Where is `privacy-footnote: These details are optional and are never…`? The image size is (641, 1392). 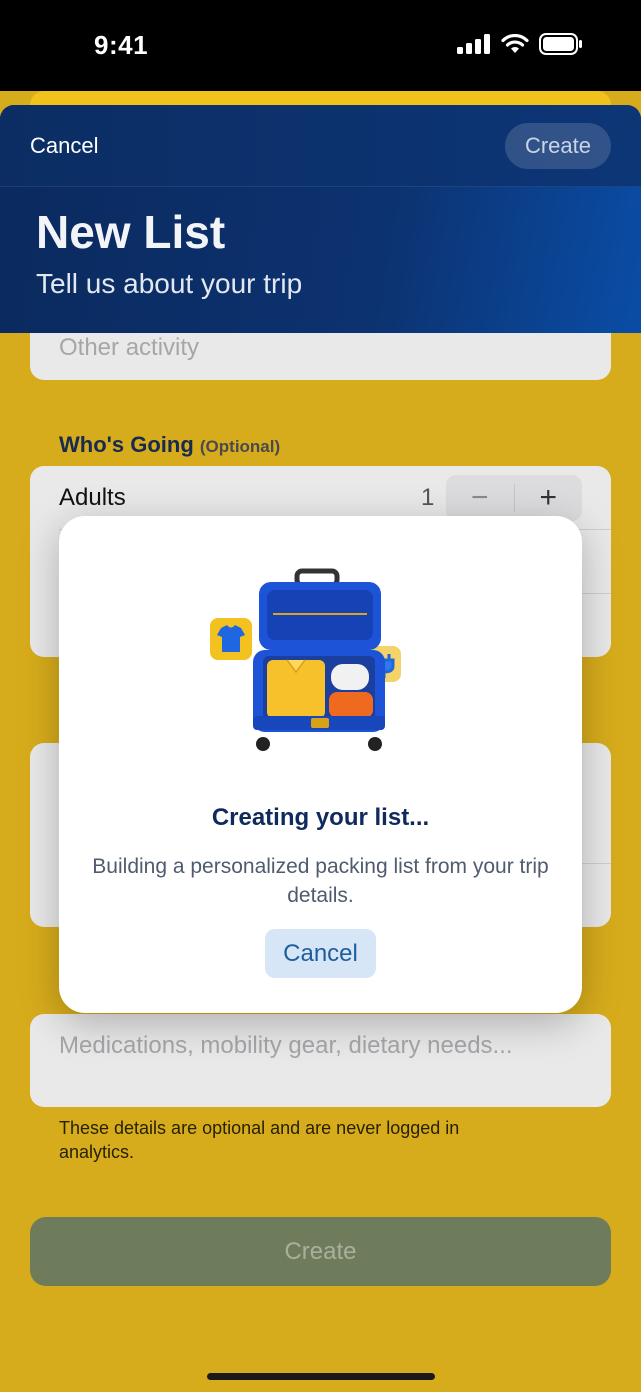 privacy-footnote: These details are optional and are never… is located at coordinates (259, 1140).